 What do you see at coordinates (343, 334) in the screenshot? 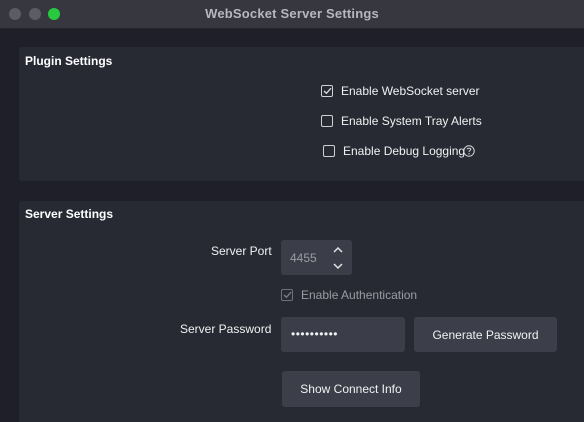
I see `server-password-input: ••••••••••` at bounding box center [343, 334].